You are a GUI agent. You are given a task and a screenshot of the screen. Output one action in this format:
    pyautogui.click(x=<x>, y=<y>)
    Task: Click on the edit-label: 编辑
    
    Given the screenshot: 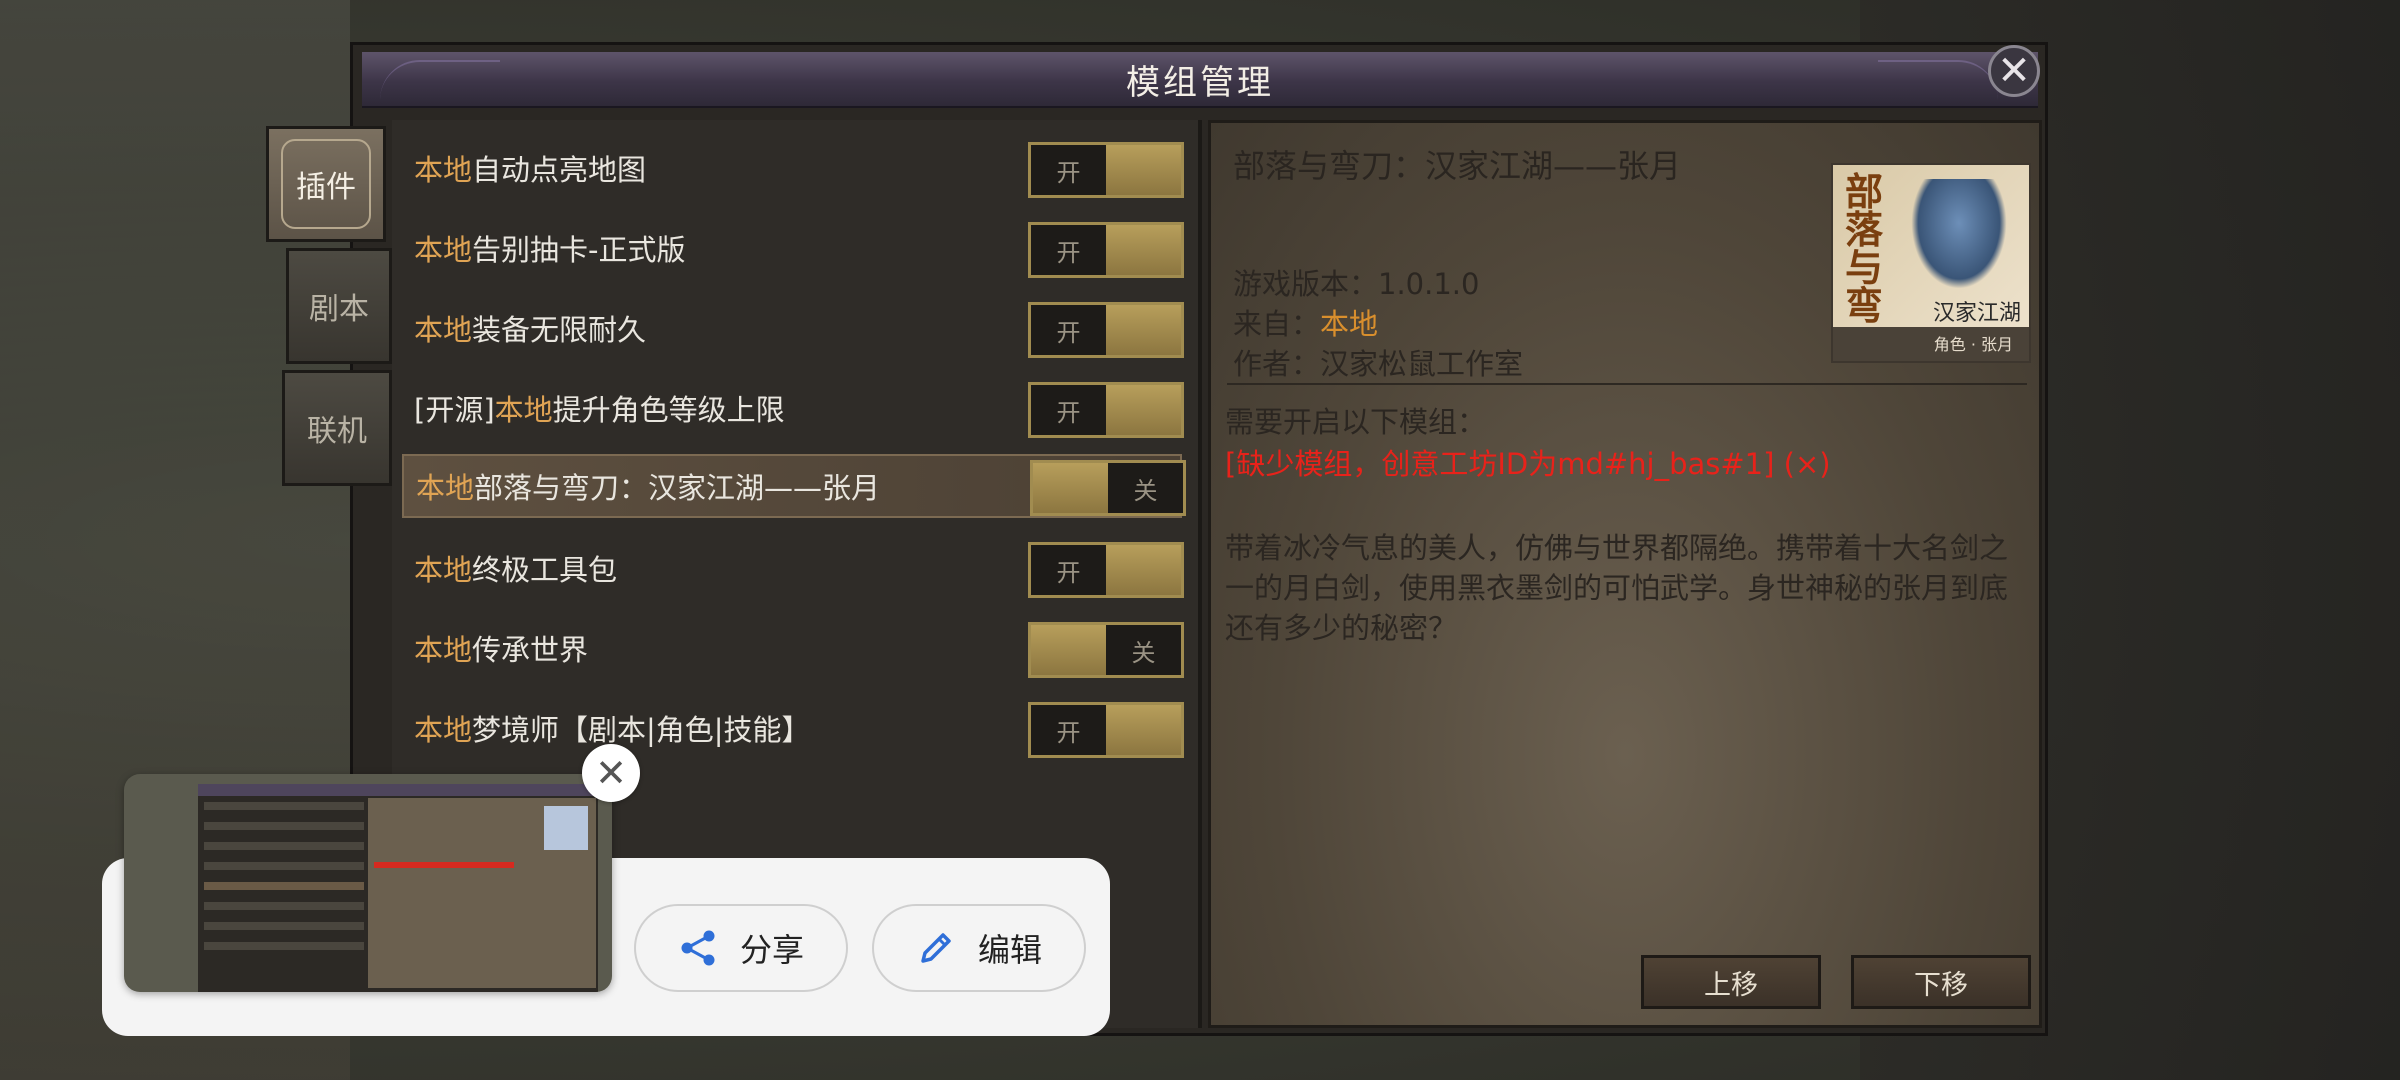 What is the action you would take?
    pyautogui.click(x=1009, y=950)
    